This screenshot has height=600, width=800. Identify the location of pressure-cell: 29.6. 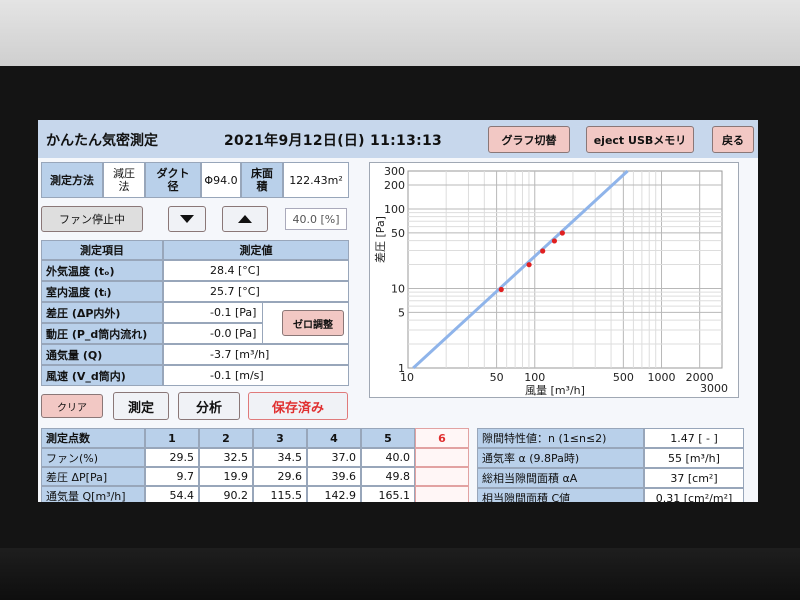
(280, 476).